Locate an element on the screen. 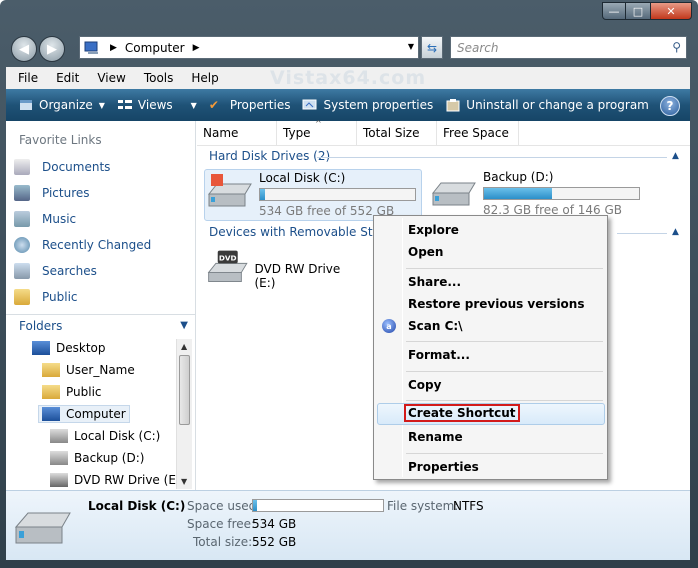 The image size is (698, 568). dvd-drive-icon is located at coordinates (59, 480).